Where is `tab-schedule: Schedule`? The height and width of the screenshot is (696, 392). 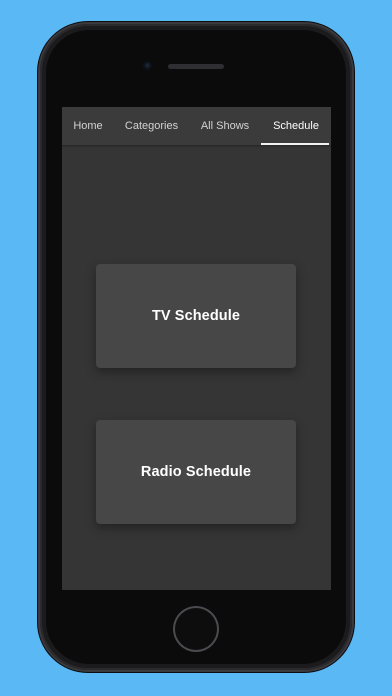 tab-schedule: Schedule is located at coordinates (296, 126).